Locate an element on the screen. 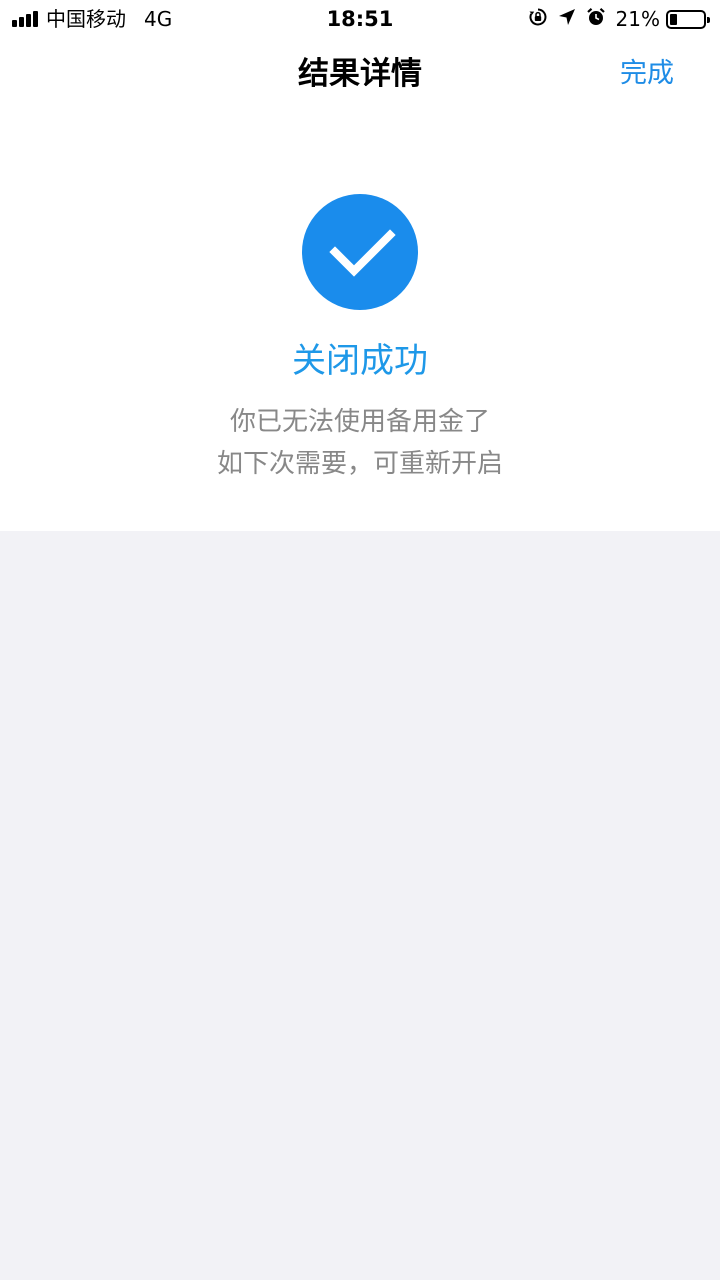  status-bar: 中国移动 4G 18:51 21% is located at coordinates (360, 19).